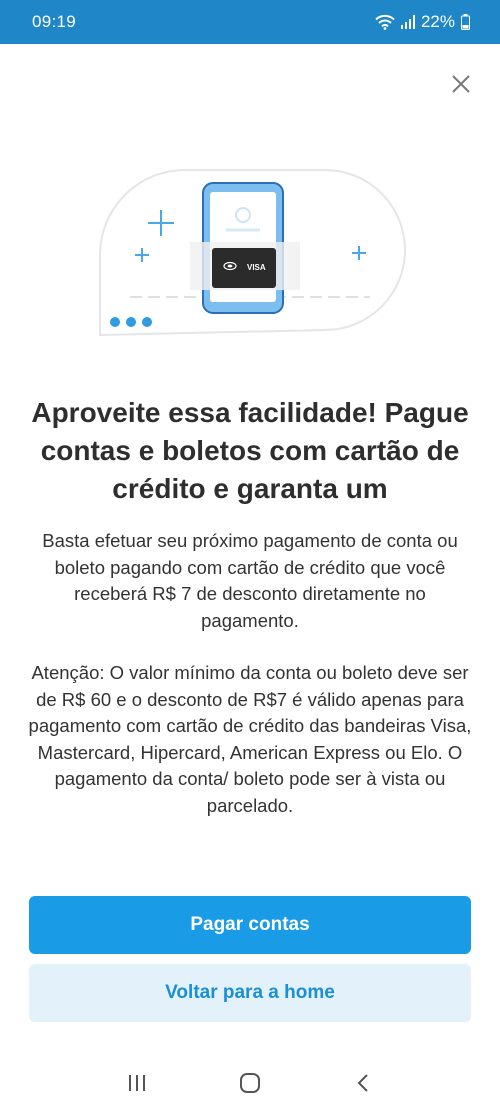 The image size is (500, 1111). I want to click on close-icon, so click(461, 84).